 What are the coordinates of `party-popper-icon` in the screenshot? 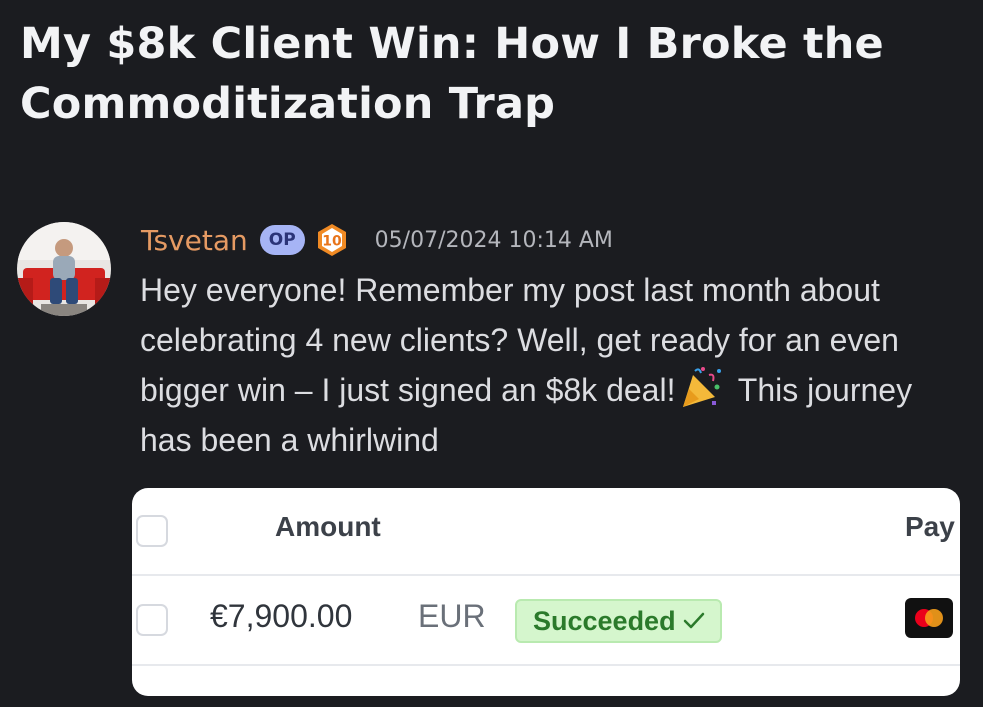 It's located at (702, 387).